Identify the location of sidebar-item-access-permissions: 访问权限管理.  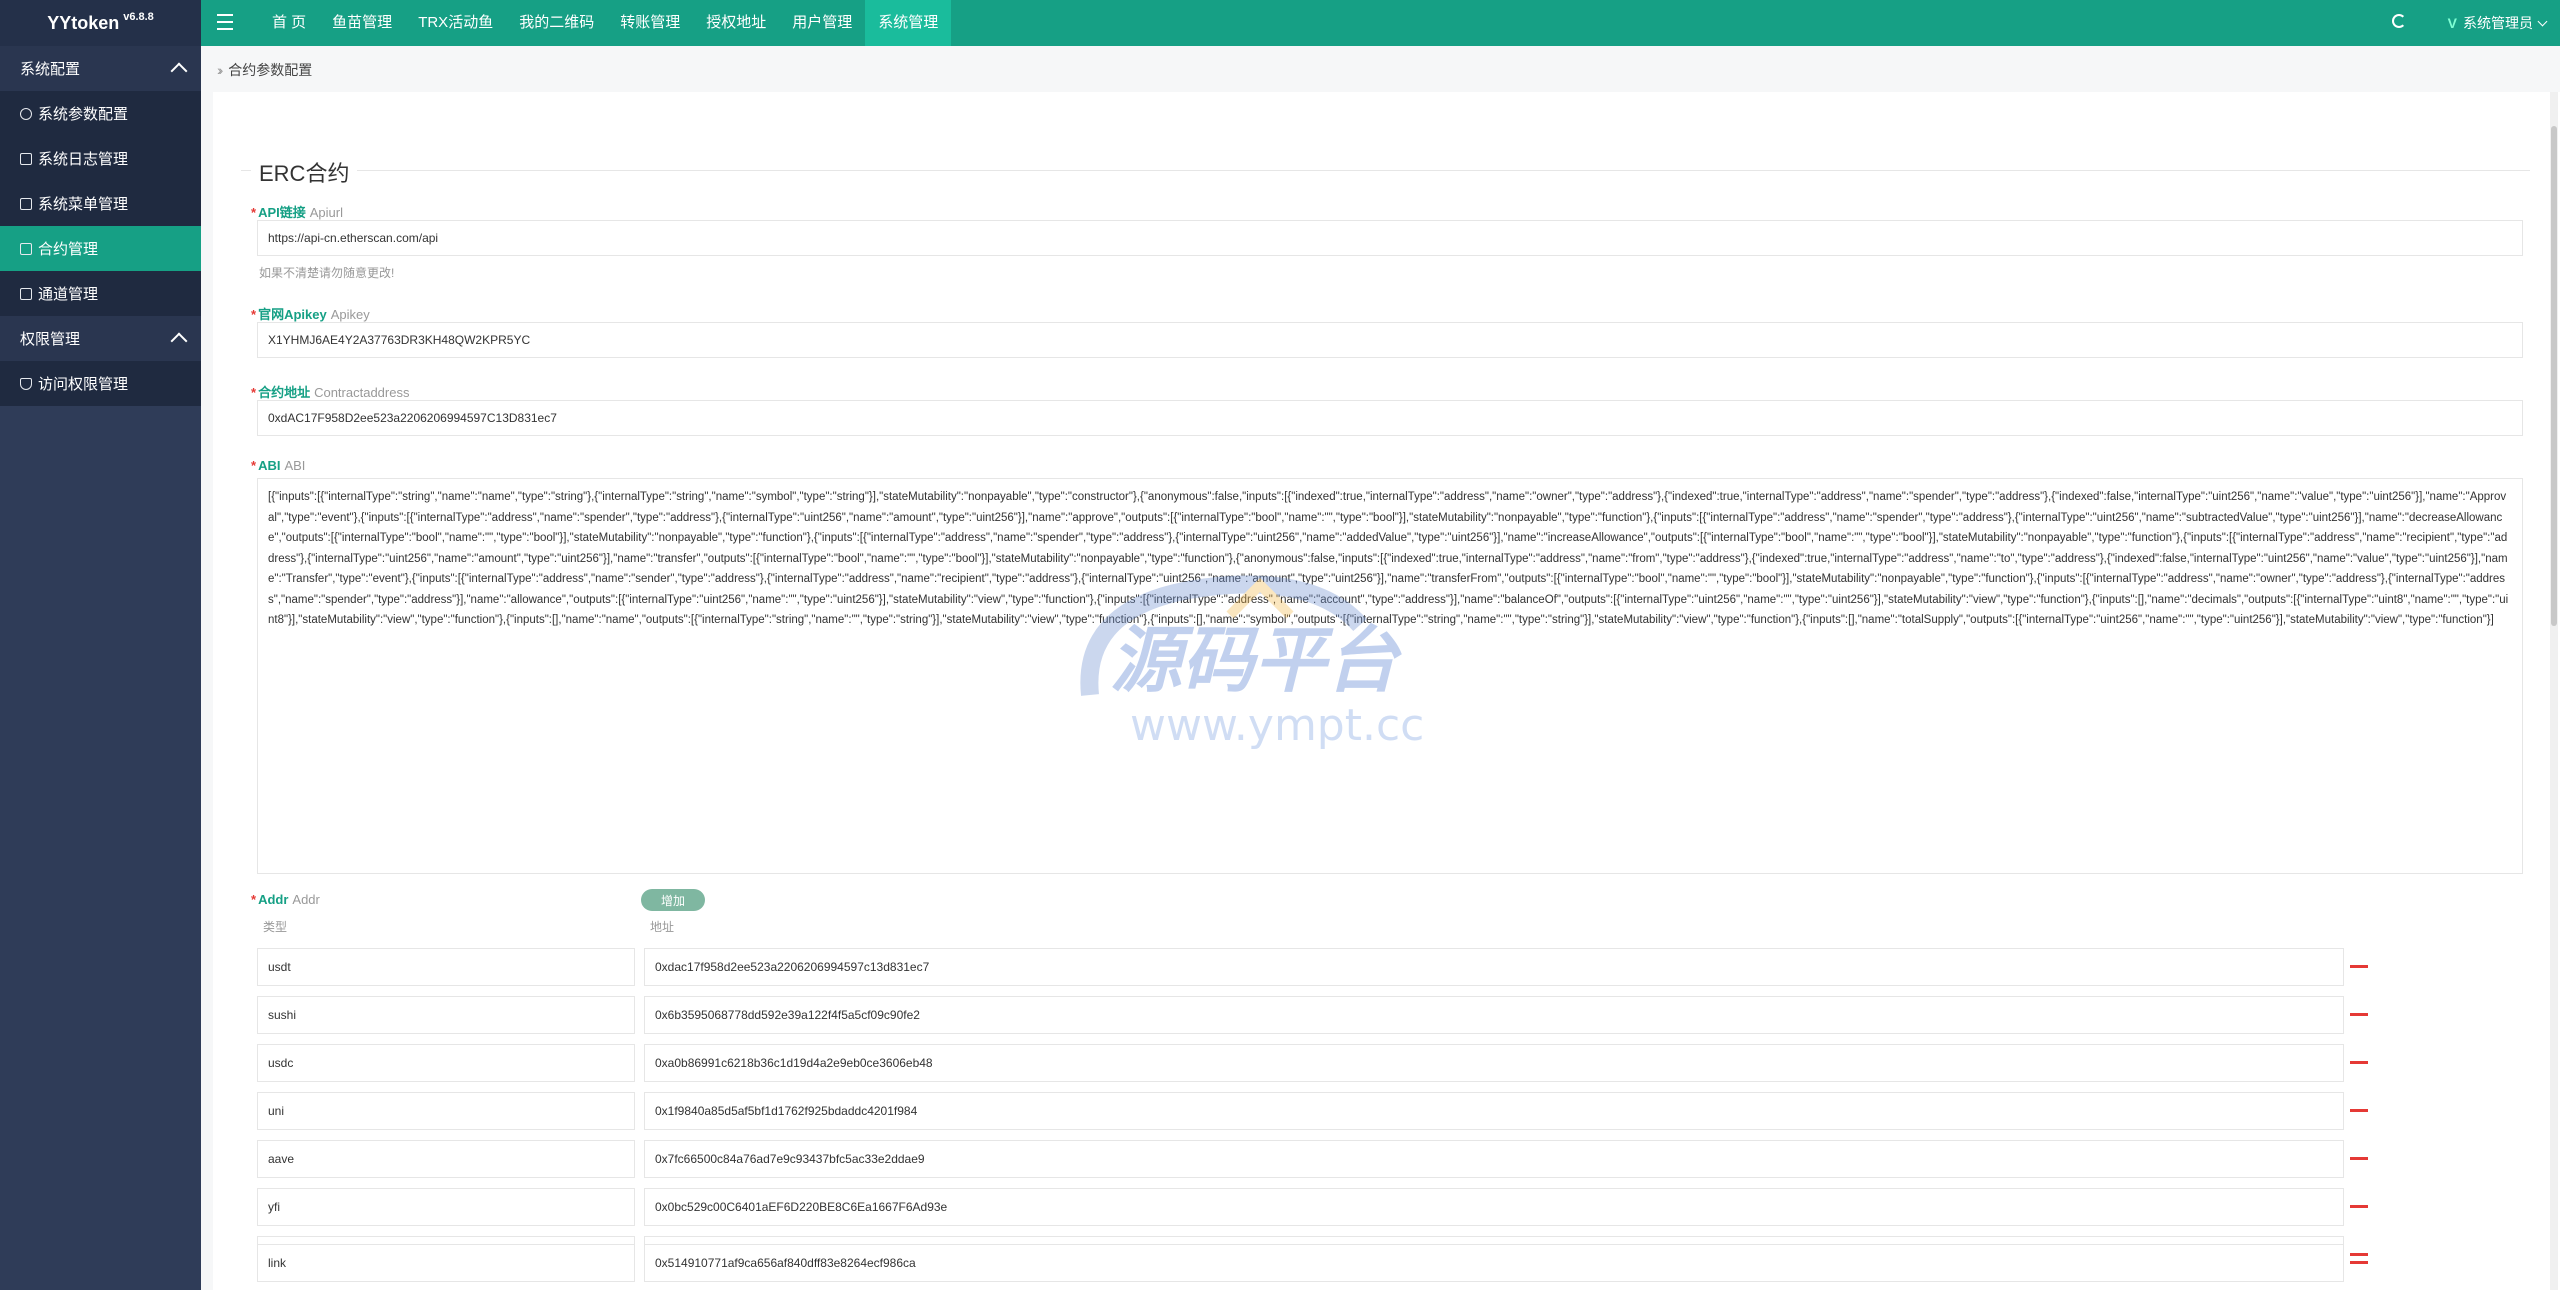
(100, 383).